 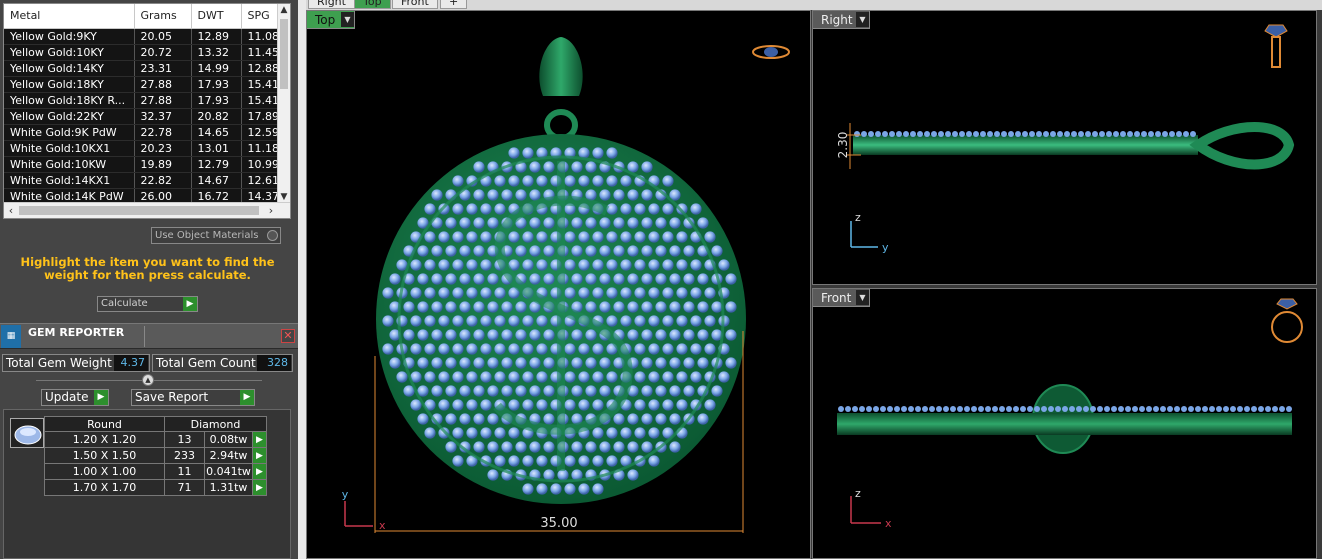 I want to click on column-header-grams: Grams, so click(x=163, y=16).